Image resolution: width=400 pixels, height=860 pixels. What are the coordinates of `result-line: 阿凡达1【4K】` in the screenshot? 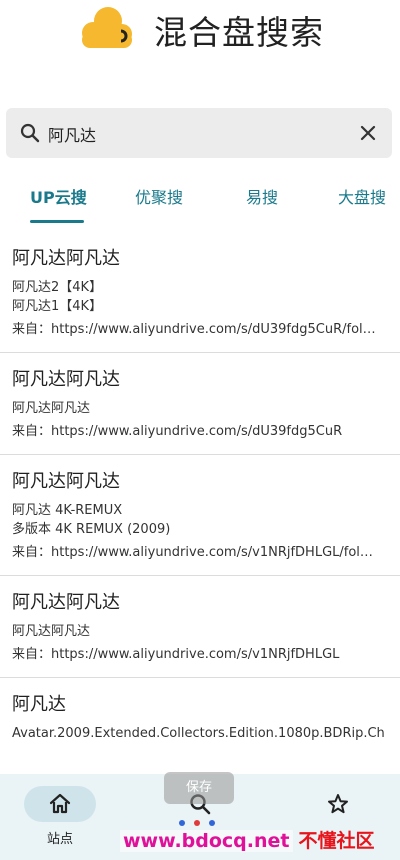 It's located at (57, 306).